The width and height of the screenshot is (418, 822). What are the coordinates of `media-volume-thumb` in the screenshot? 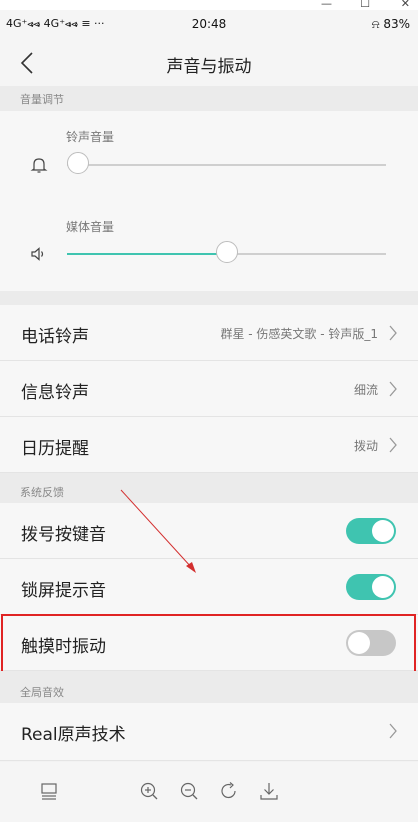 It's located at (227, 252).